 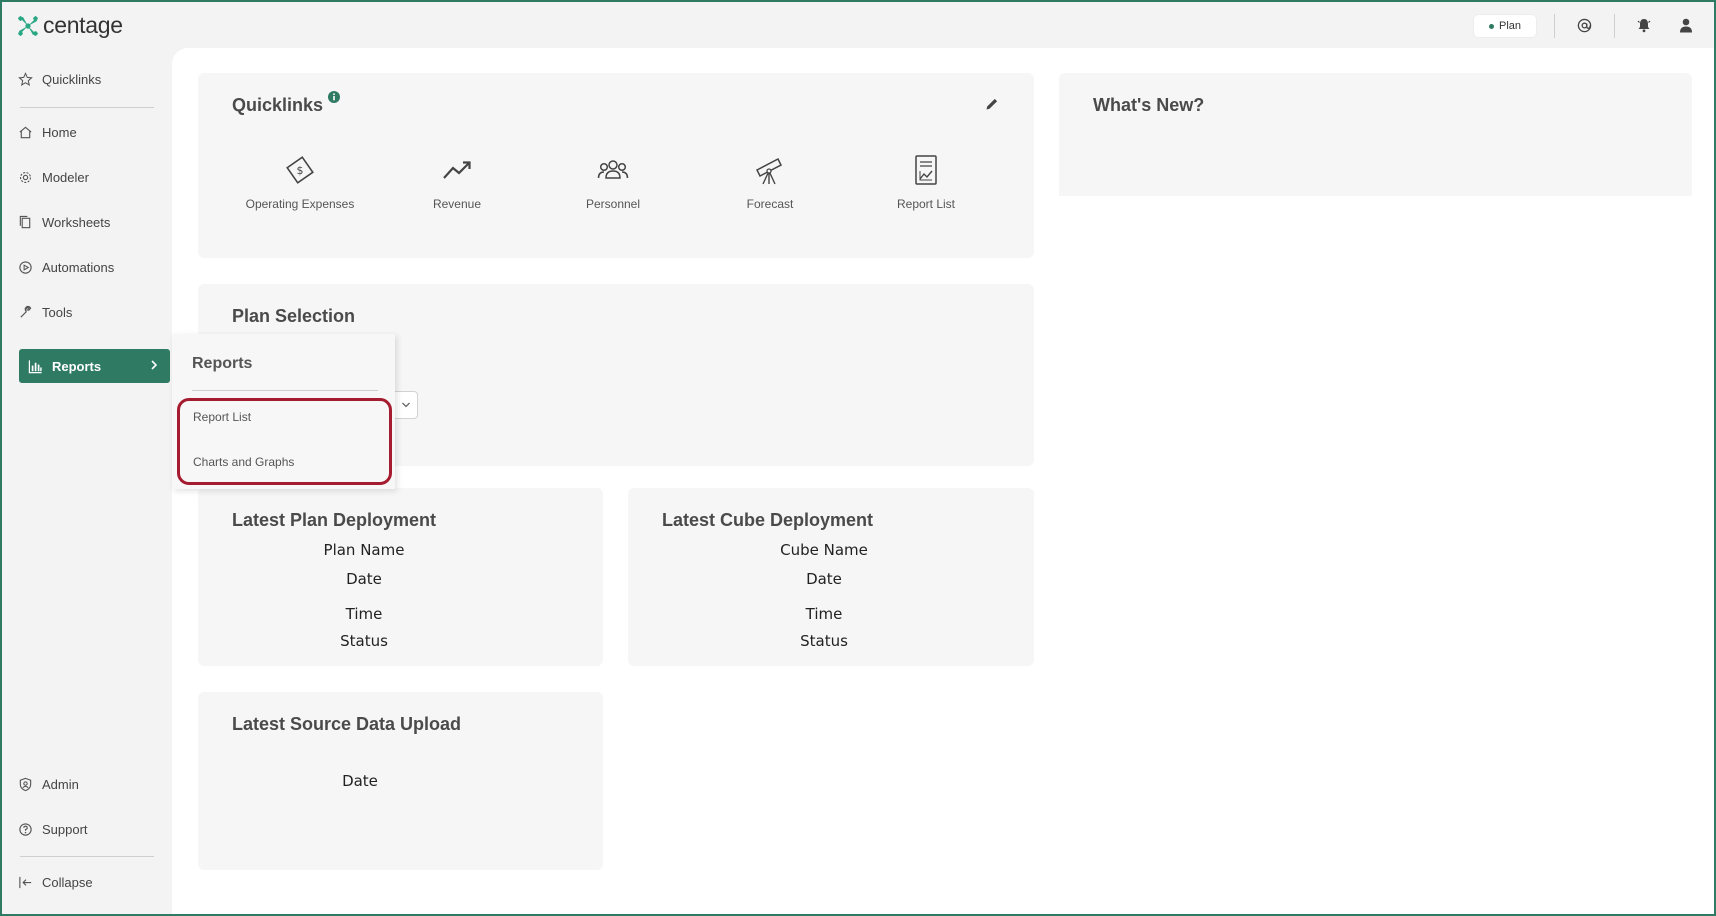 I want to click on sidebar-item-label: Automations, so click(x=78, y=267).